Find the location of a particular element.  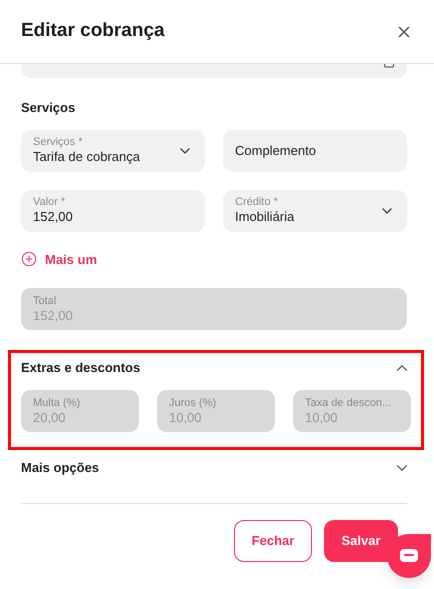

select-field: Serviços * Tarifa de cobrança is located at coordinates (113, 151).